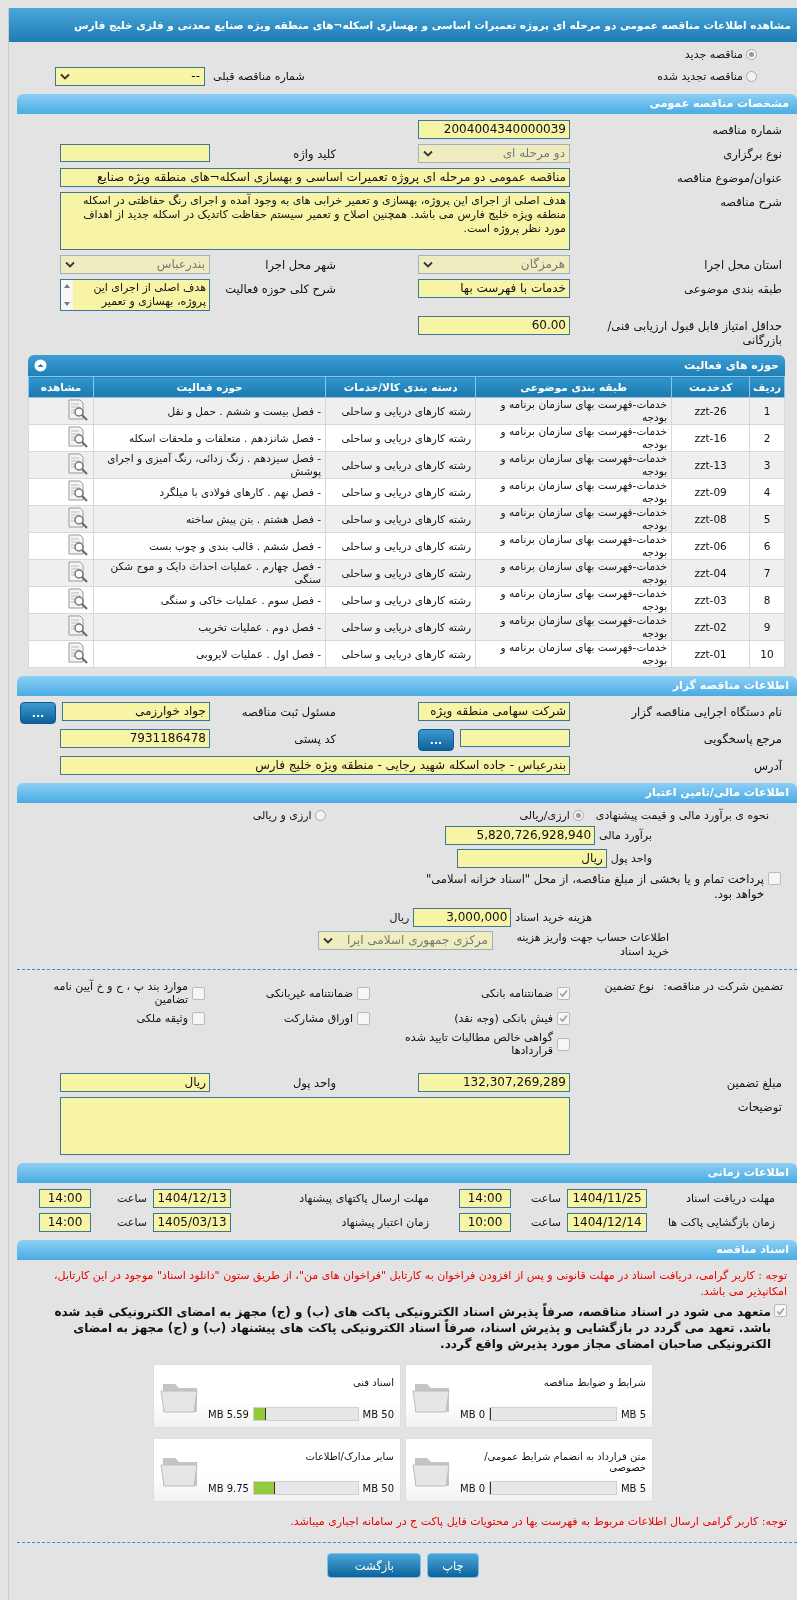 The image size is (797, 1600). I want to click on collapse-icon, so click(40, 365).